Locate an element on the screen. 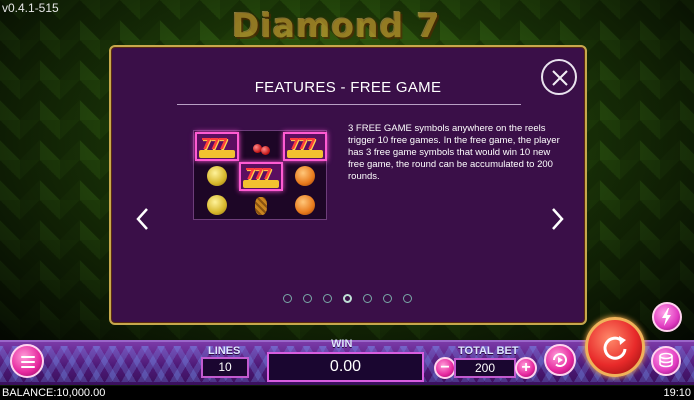 The image size is (694, 400). autoplay-icon is located at coordinates (560, 360).